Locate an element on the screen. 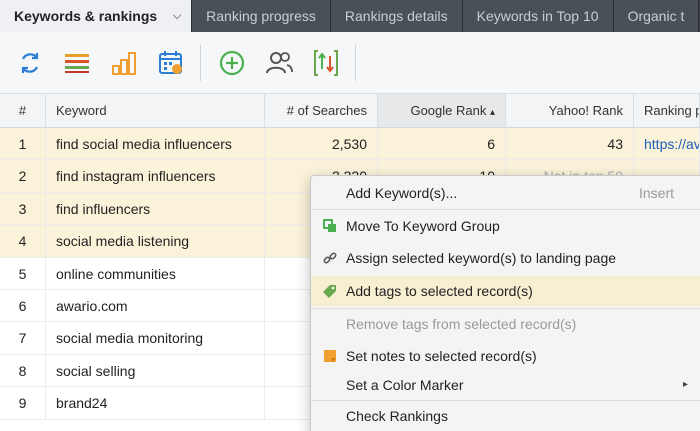  tab-keywords-top10: Keywords in Top 10 is located at coordinates (538, 16).